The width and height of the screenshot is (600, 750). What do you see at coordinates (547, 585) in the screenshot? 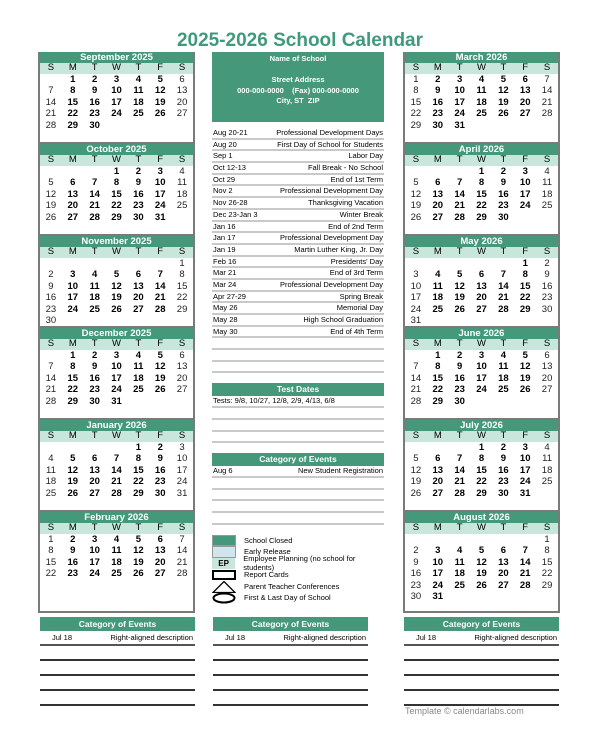
I see `day-cell: 29` at bounding box center [547, 585].